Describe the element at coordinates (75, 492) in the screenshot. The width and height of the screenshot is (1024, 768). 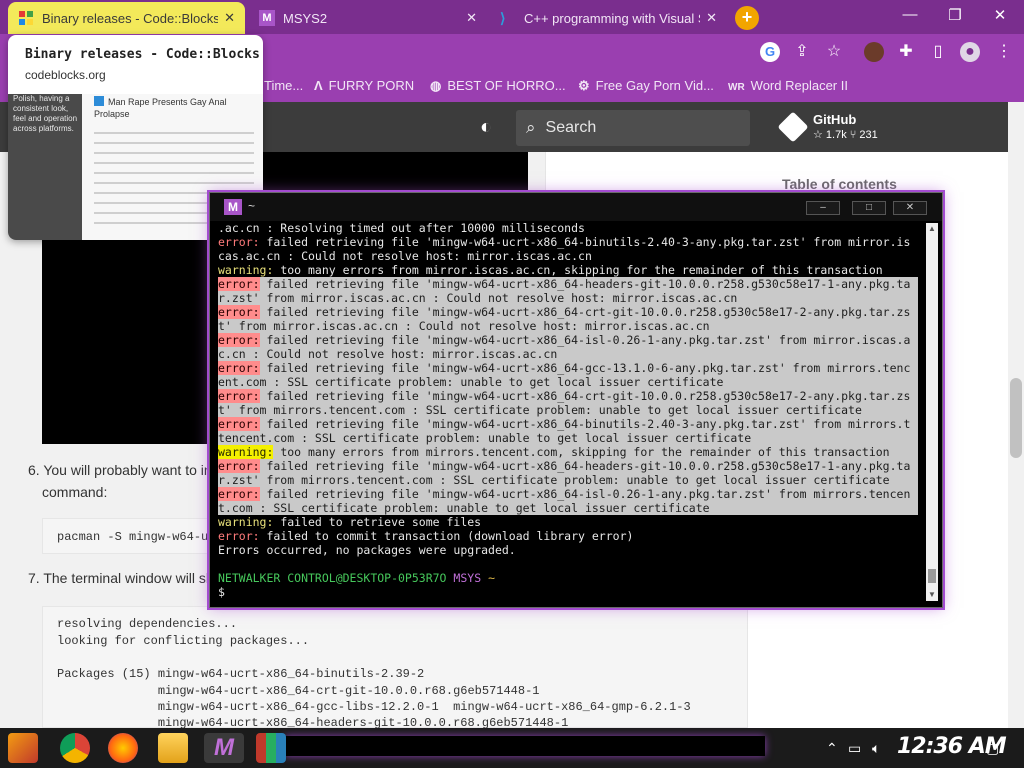
I see `step-6-text-continued: command:` at that location.